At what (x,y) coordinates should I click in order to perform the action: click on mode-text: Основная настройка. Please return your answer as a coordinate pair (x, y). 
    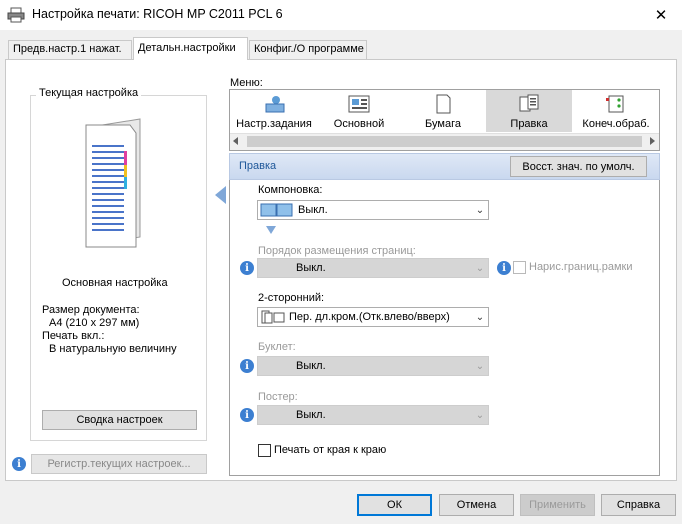
    Looking at the image, I should click on (115, 283).